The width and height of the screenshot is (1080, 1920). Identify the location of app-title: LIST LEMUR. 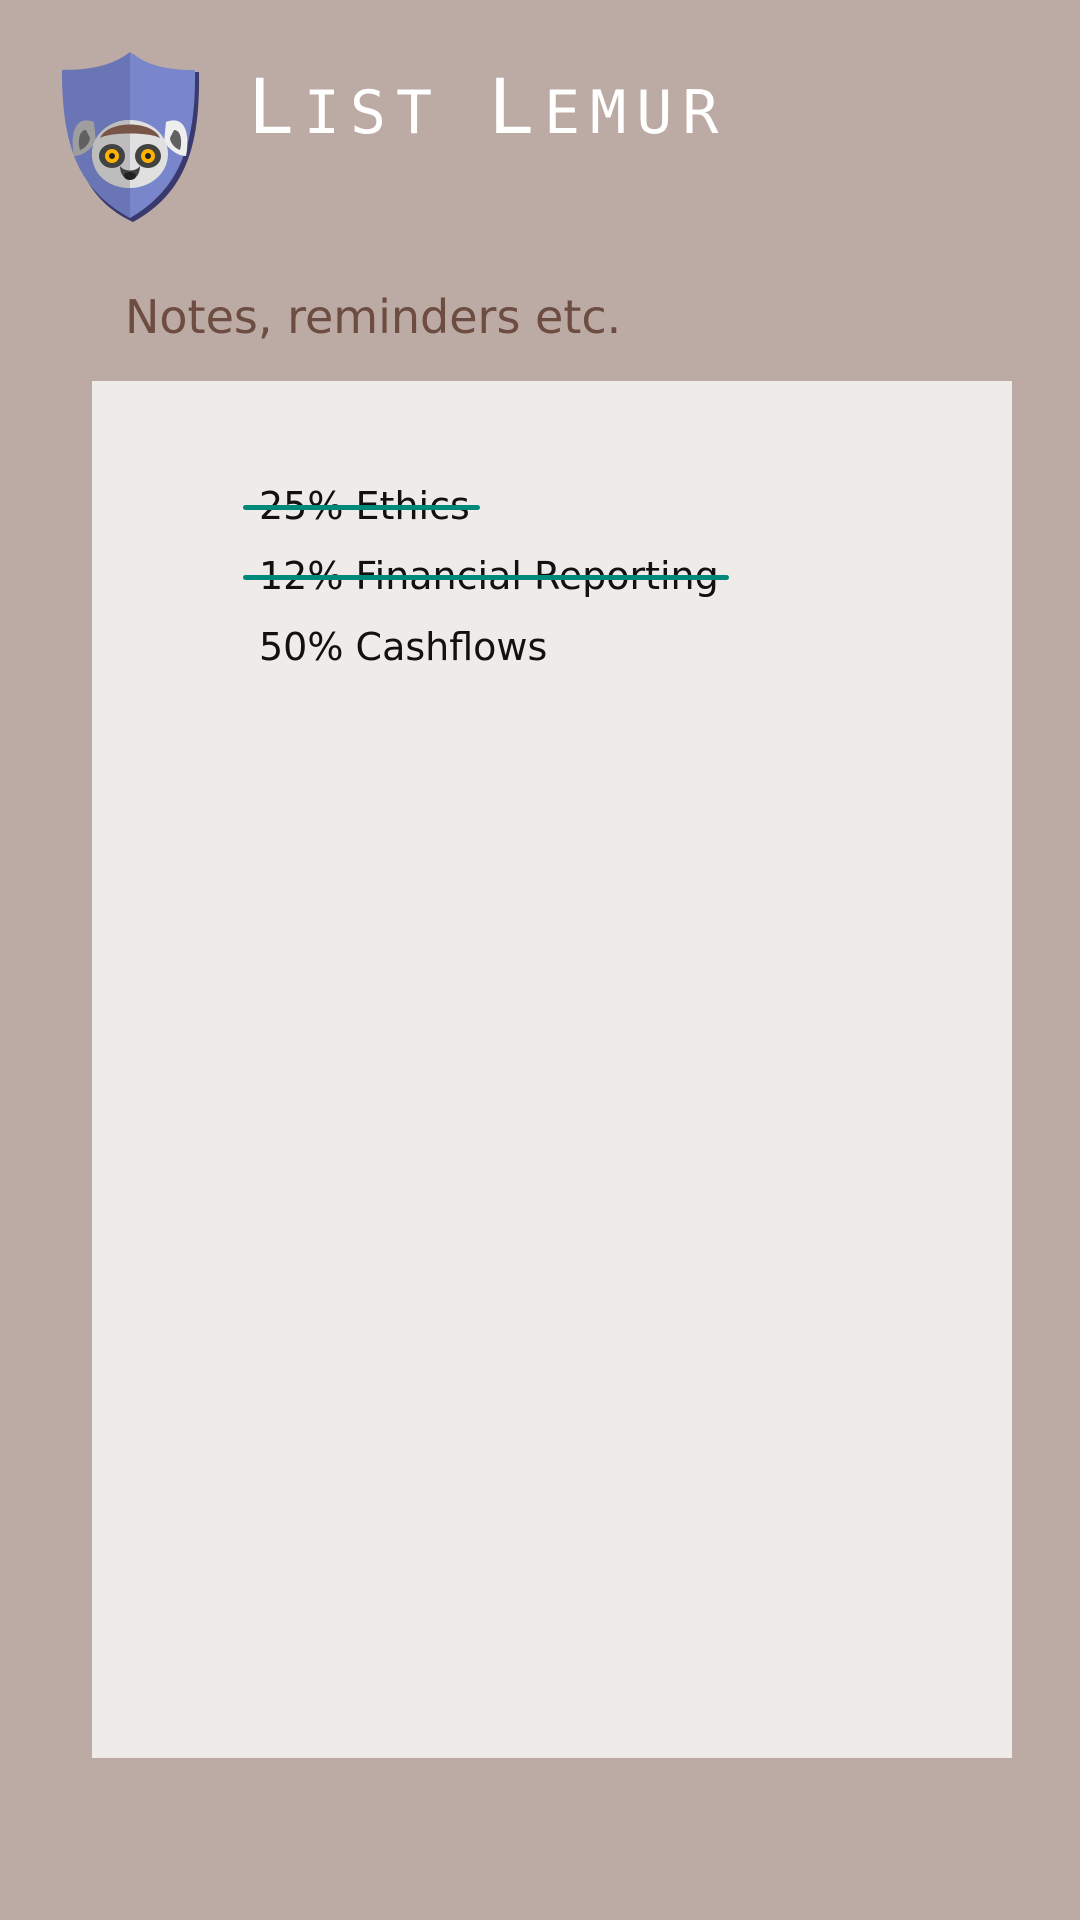
(488, 110).